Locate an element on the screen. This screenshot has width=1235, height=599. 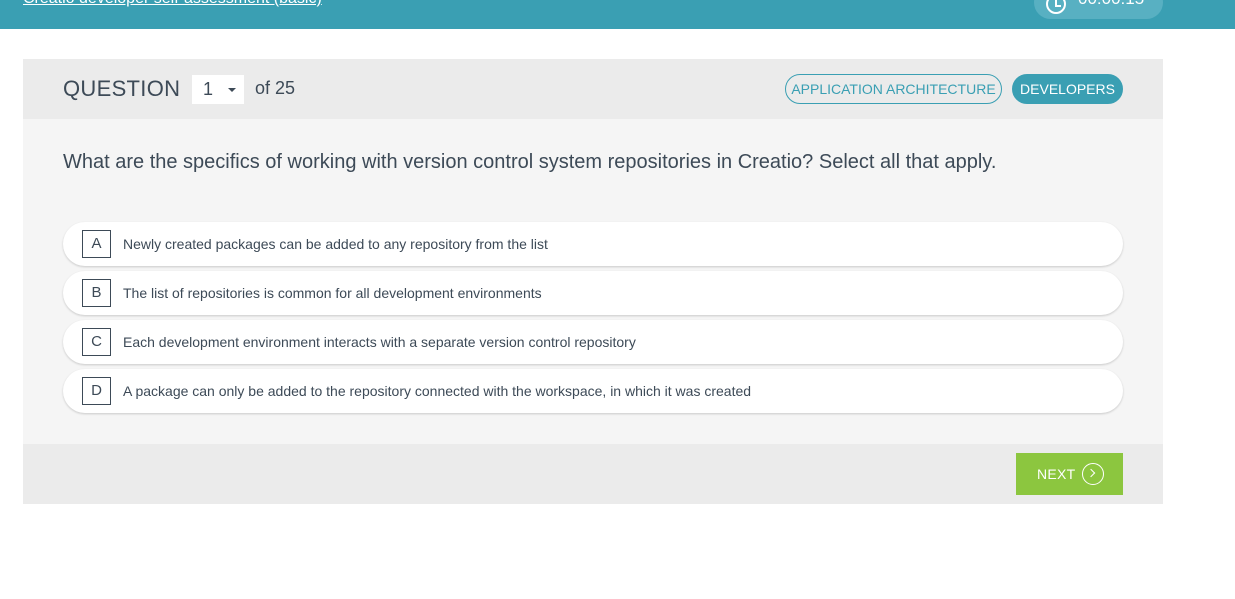
answer-letter-box: B is located at coordinates (96, 293).